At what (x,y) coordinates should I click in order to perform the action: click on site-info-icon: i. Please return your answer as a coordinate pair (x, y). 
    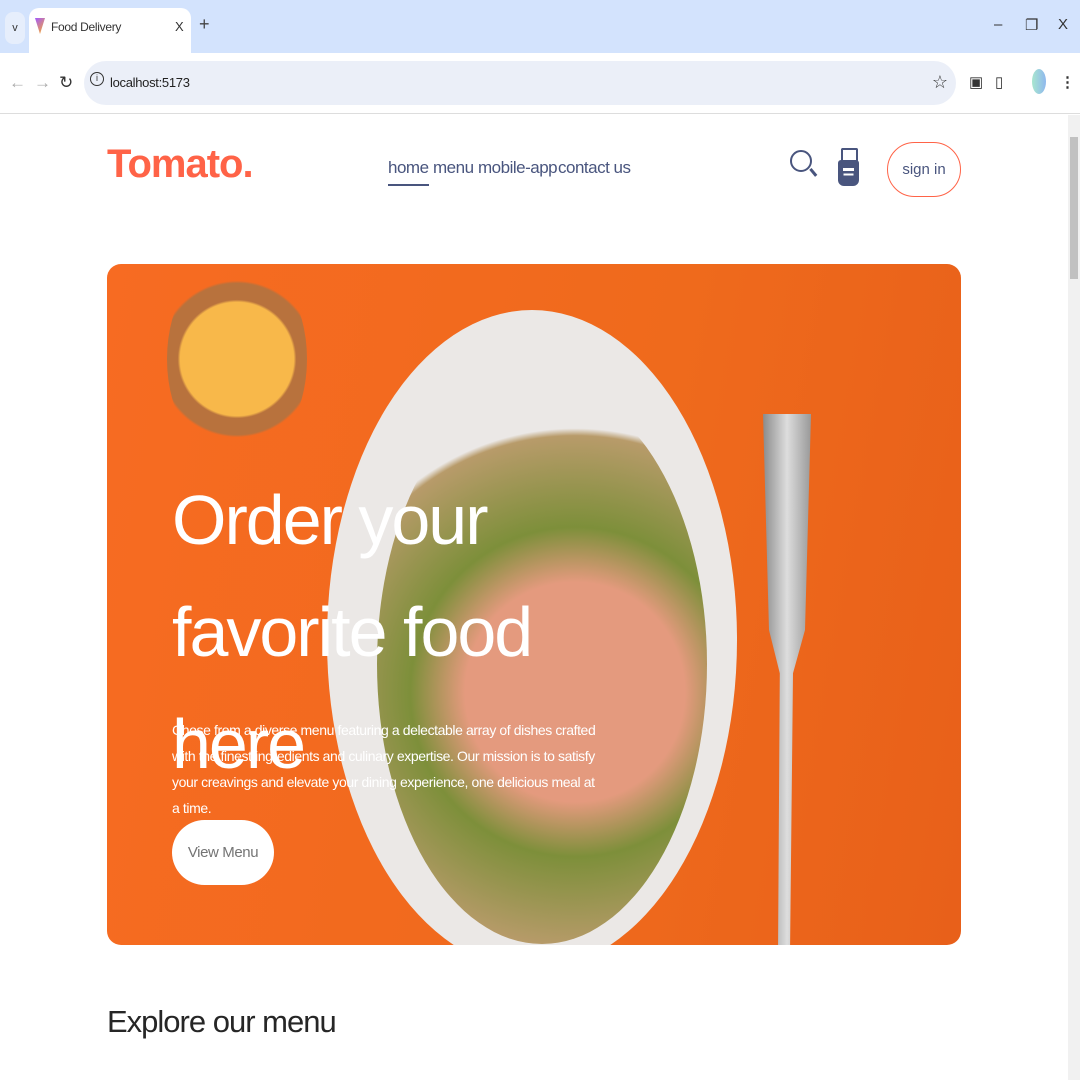
    Looking at the image, I should click on (97, 79).